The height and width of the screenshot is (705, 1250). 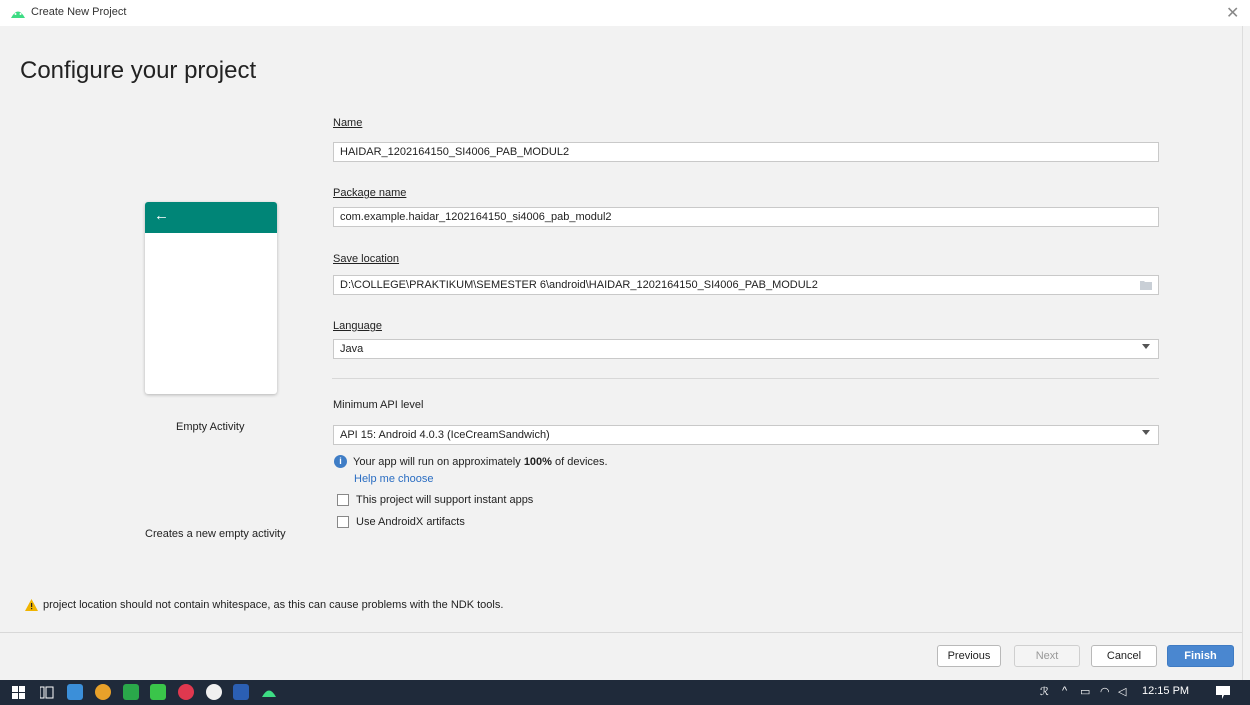 What do you see at coordinates (343, 522) in the screenshot?
I see `androidx-checkbox` at bounding box center [343, 522].